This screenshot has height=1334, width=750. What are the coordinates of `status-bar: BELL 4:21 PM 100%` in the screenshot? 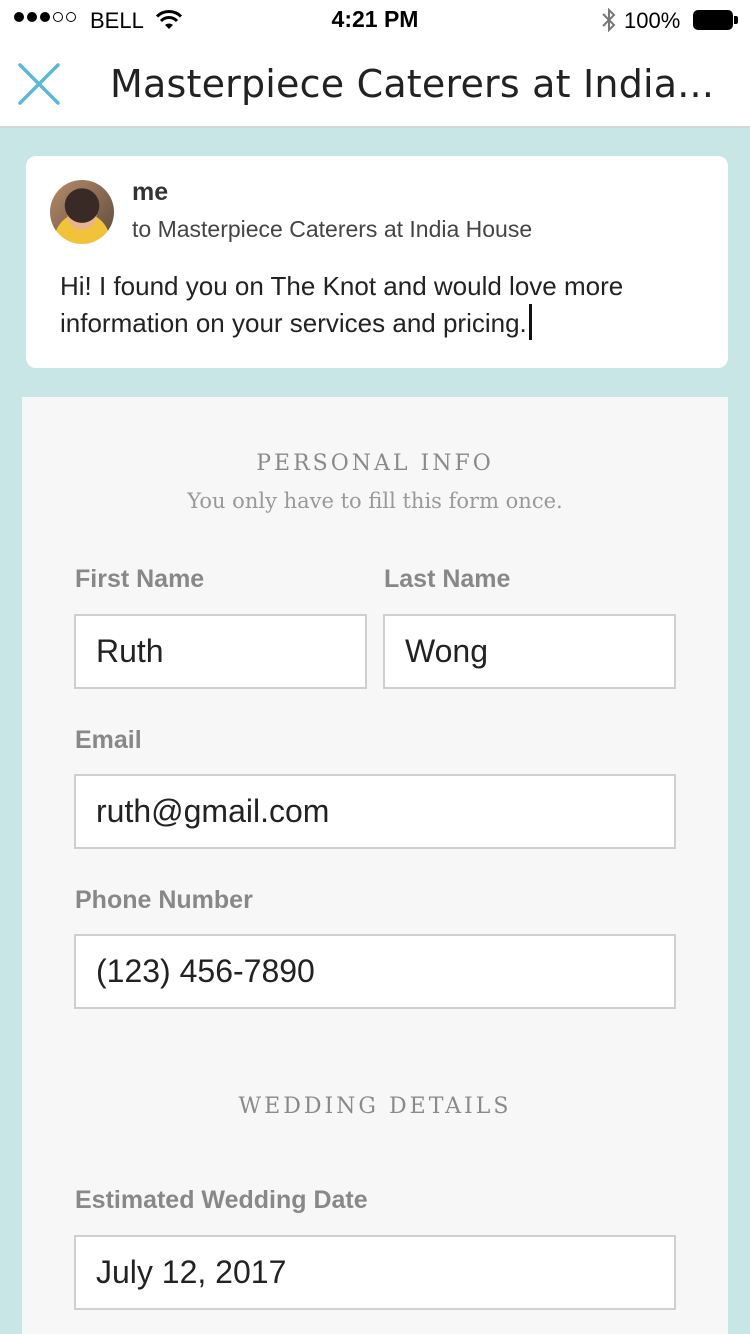 It's located at (375, 20).